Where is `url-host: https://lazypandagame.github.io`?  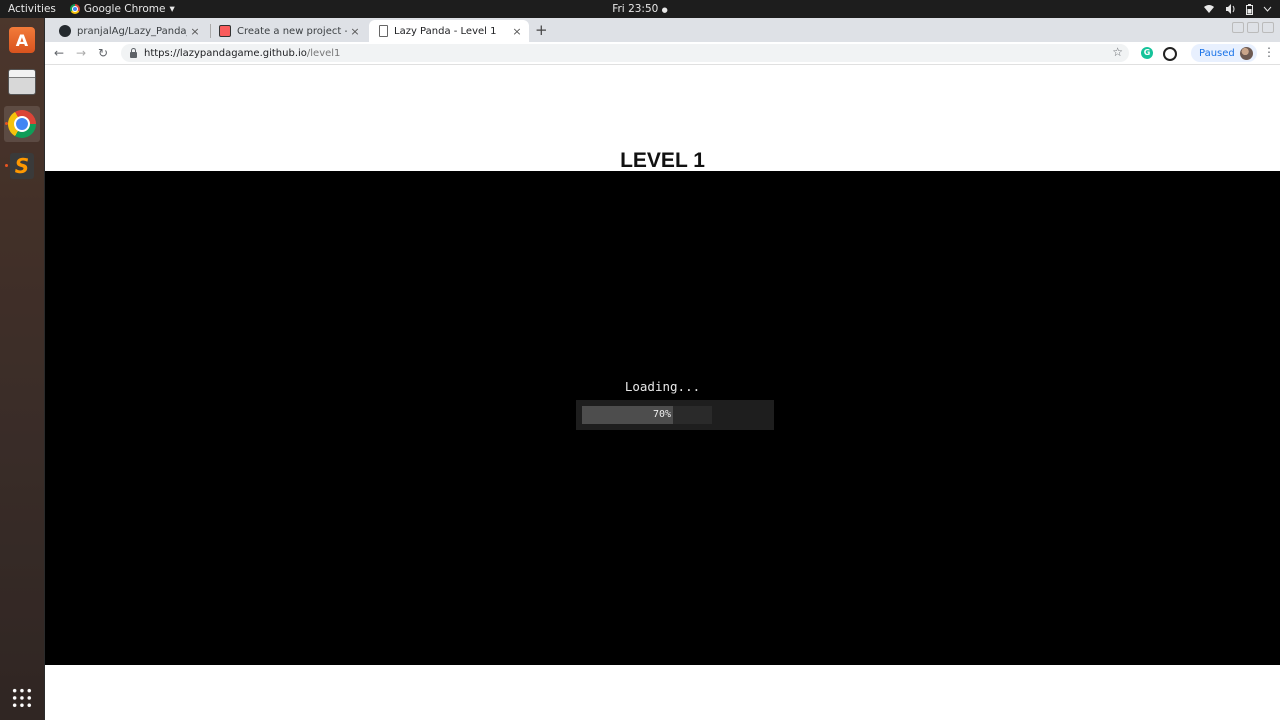
url-host: https://lazypandagame.github.io is located at coordinates (225, 53).